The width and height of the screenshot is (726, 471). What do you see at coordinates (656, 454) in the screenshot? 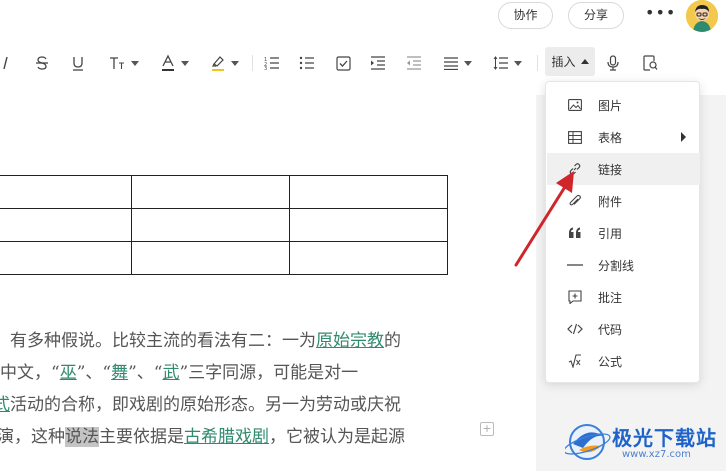
I see `watermark-url: www.xz7.com` at bounding box center [656, 454].